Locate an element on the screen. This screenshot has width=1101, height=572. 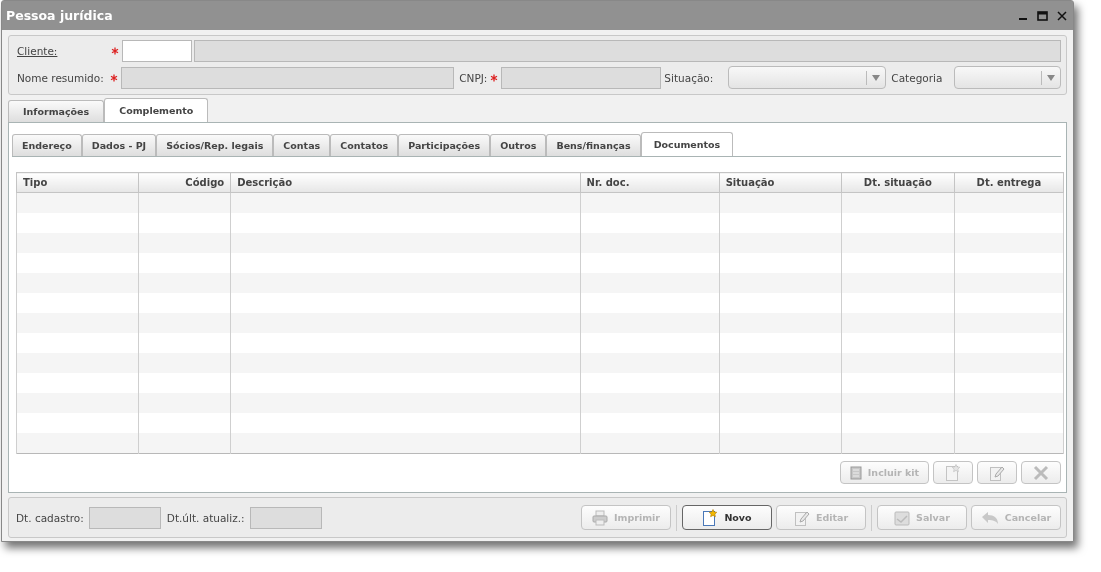
maximize-icon is located at coordinates (1042, 15).